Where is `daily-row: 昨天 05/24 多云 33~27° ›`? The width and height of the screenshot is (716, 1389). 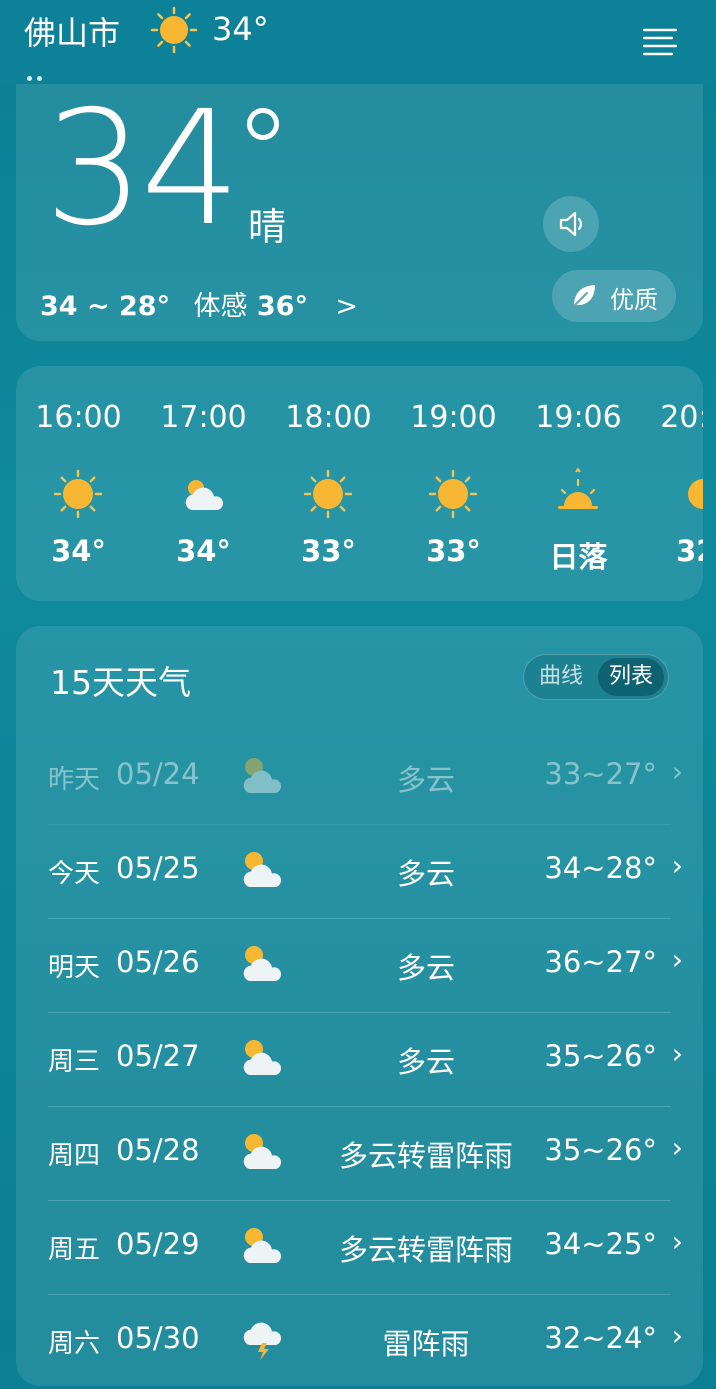
daily-row: 昨天 05/24 多云 33~27° › is located at coordinates (359, 778).